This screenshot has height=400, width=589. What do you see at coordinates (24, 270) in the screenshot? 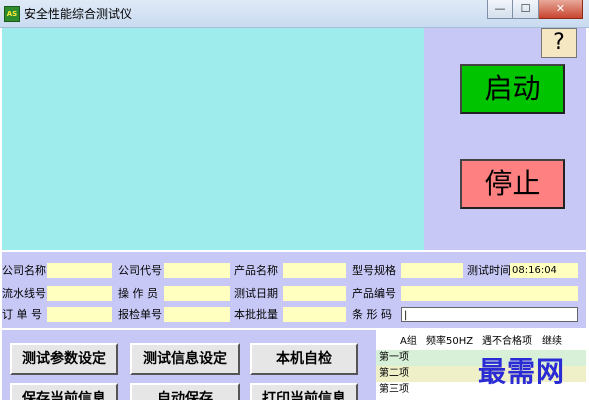
I see `company-name-label: 公司名称` at bounding box center [24, 270].